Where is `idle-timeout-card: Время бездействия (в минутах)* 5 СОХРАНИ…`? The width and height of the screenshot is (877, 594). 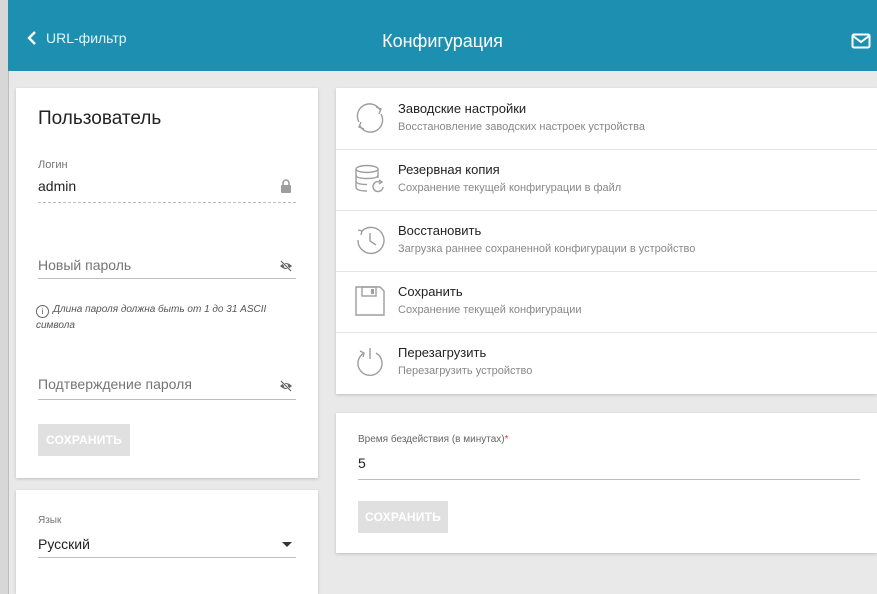 idle-timeout-card: Время бездействия (в минутах)* 5 СОХРАНИ… is located at coordinates (606, 483).